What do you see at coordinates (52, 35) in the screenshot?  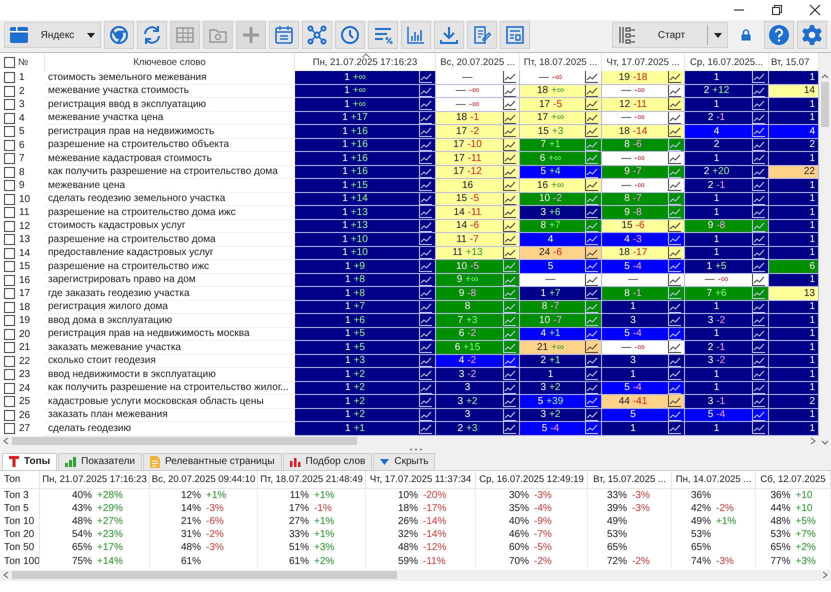 I see `search-engine-dropdown: Яндекс` at bounding box center [52, 35].